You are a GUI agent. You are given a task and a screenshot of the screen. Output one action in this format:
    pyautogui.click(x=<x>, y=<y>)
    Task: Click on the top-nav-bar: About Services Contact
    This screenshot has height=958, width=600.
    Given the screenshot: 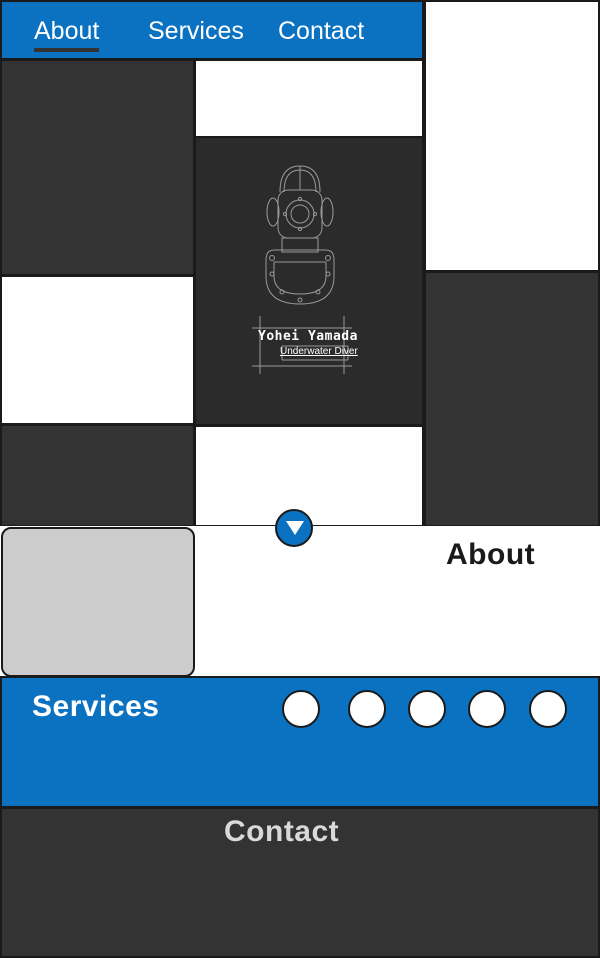 What is the action you would take?
    pyautogui.click(x=212, y=30)
    